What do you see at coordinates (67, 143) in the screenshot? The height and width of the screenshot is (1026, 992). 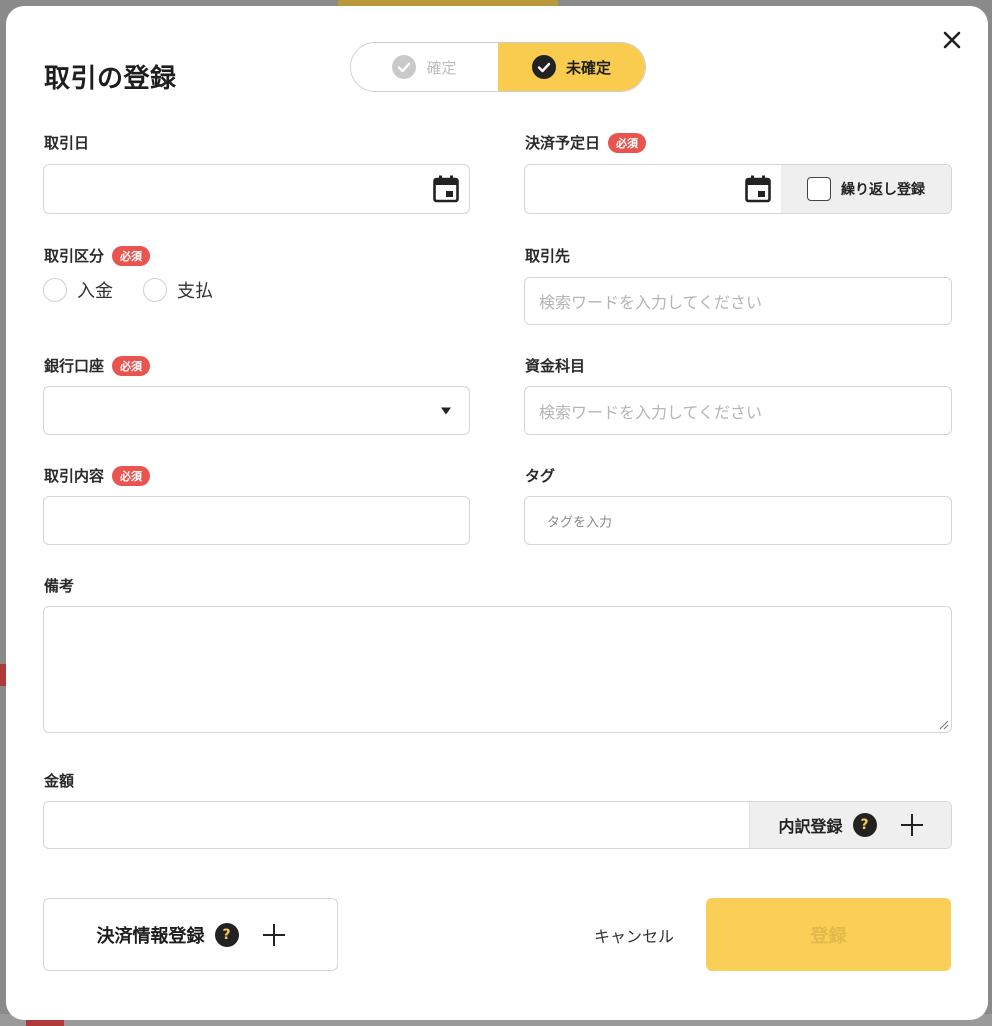 I see `transaction-date-label: 取引日` at bounding box center [67, 143].